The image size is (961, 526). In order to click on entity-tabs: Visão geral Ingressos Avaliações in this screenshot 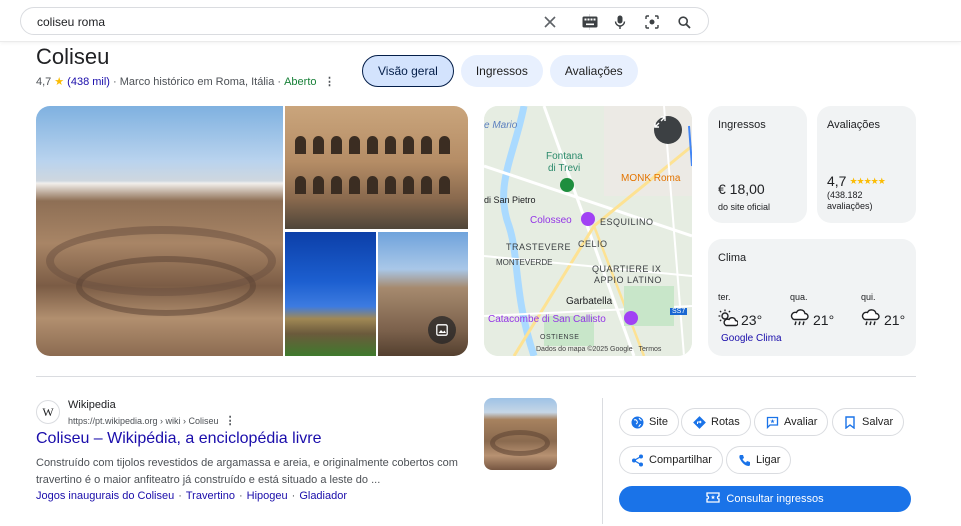, I will do `click(500, 71)`.